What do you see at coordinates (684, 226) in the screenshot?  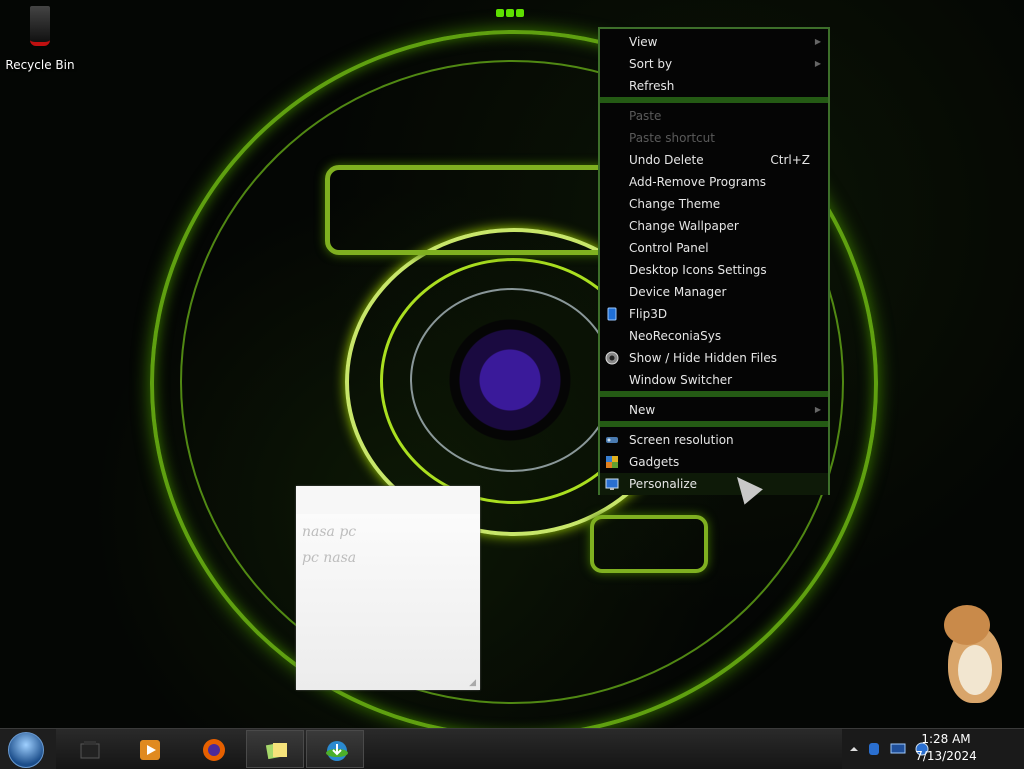 I see `menu-item-label: Change Wallpaper` at bounding box center [684, 226].